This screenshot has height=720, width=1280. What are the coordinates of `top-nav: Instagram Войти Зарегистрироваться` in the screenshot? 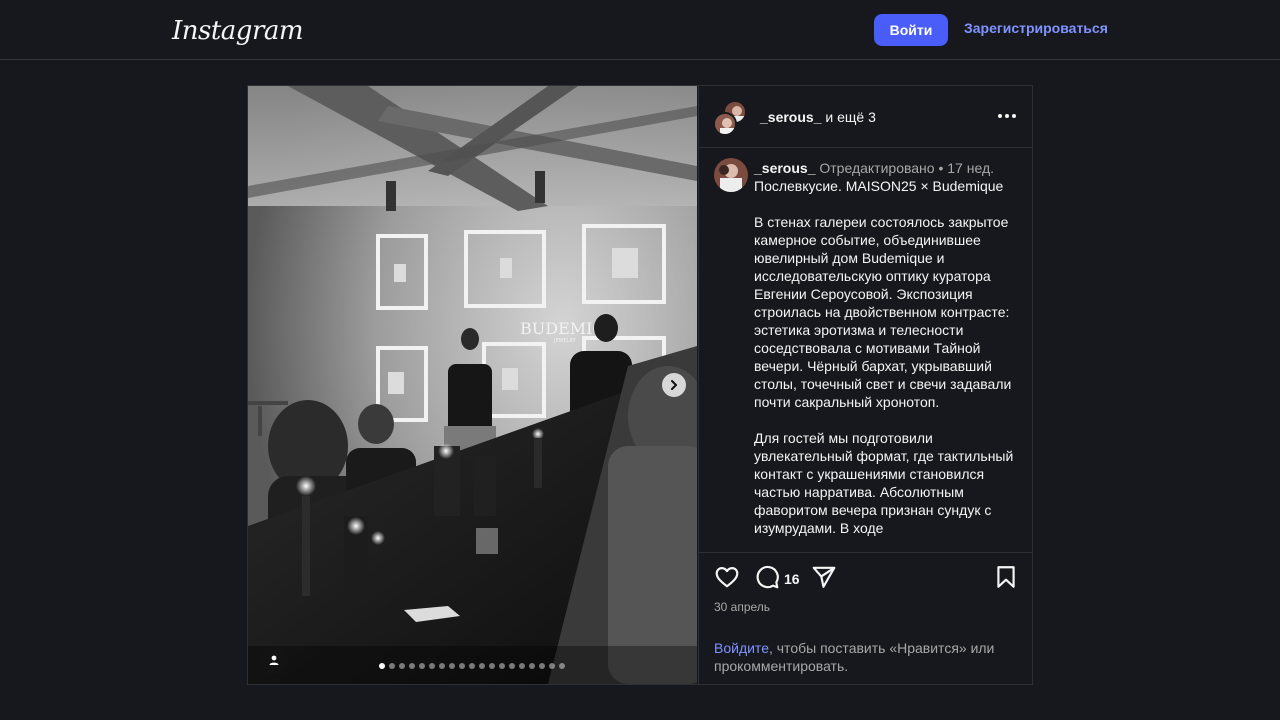 It's located at (640, 30).